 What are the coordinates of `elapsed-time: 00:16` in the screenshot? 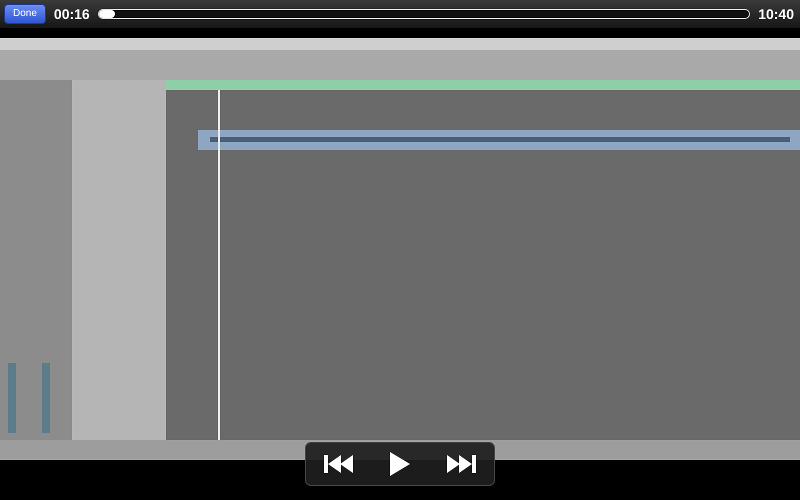 It's located at (72, 14).